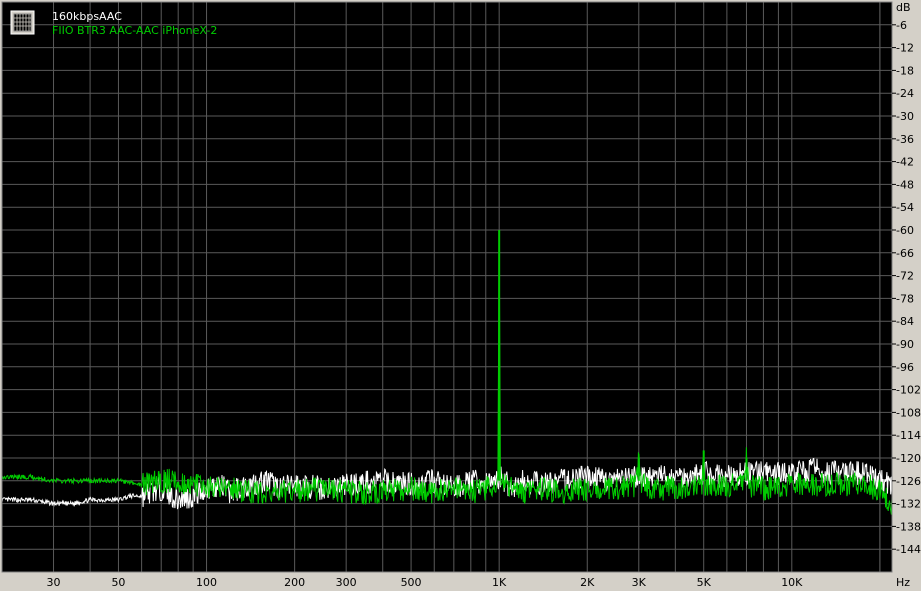 This screenshot has width=921, height=591. I want to click on y-tick-label: -114, so click(908, 435).